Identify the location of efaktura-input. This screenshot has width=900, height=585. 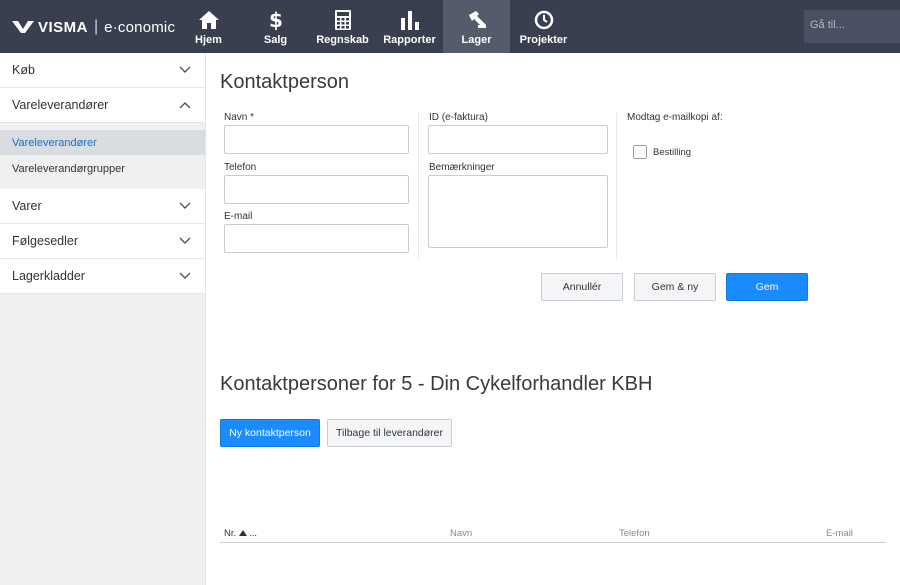
(518, 139).